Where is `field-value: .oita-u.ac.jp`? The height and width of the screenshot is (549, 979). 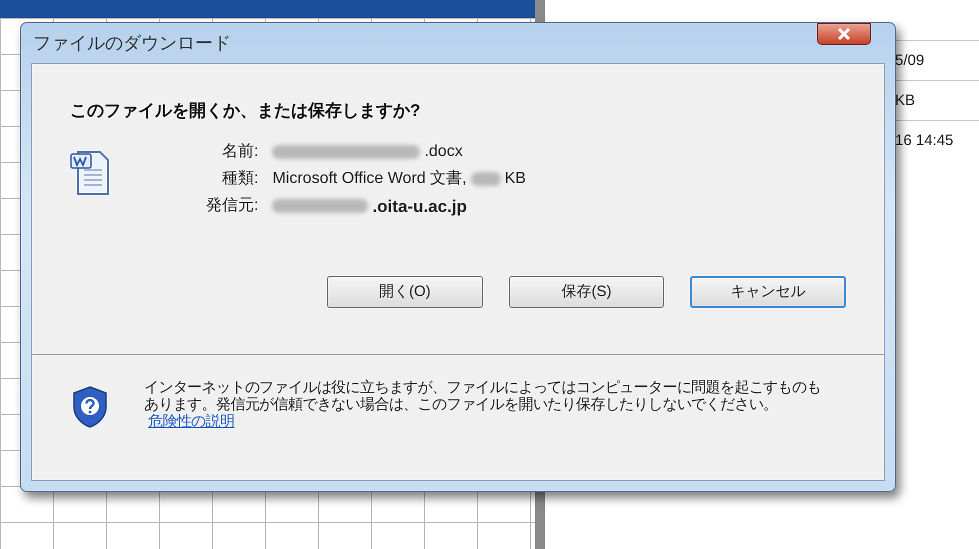 field-value: .oita-u.ac.jp is located at coordinates (419, 207).